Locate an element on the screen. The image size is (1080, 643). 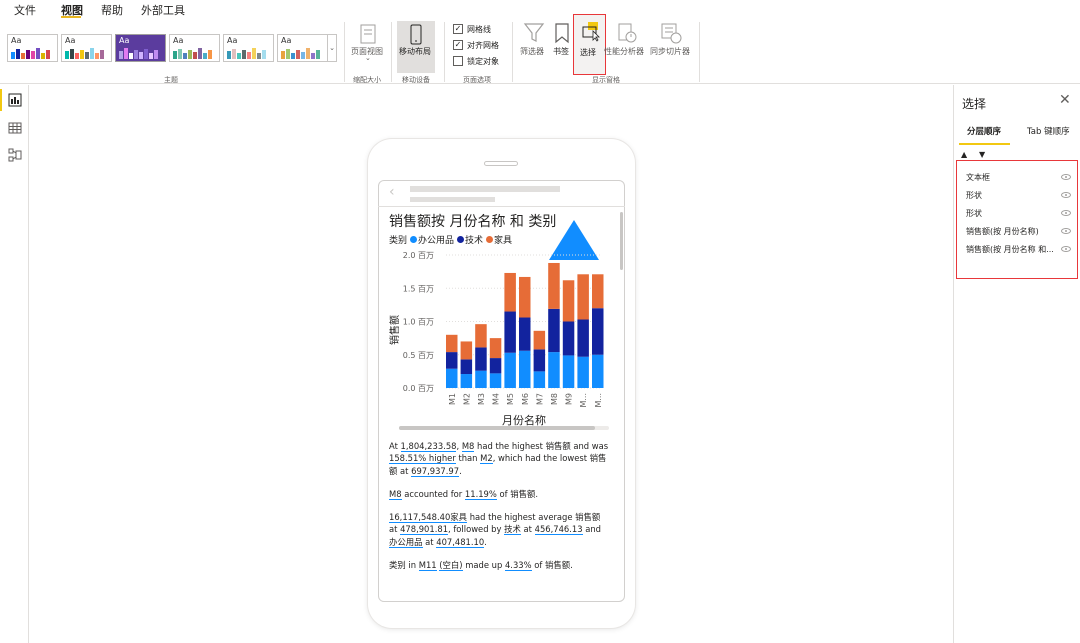
narrative-paragraph-2: M8 accounted for 11.19% of 销售额. is located at coordinates (499, 494).